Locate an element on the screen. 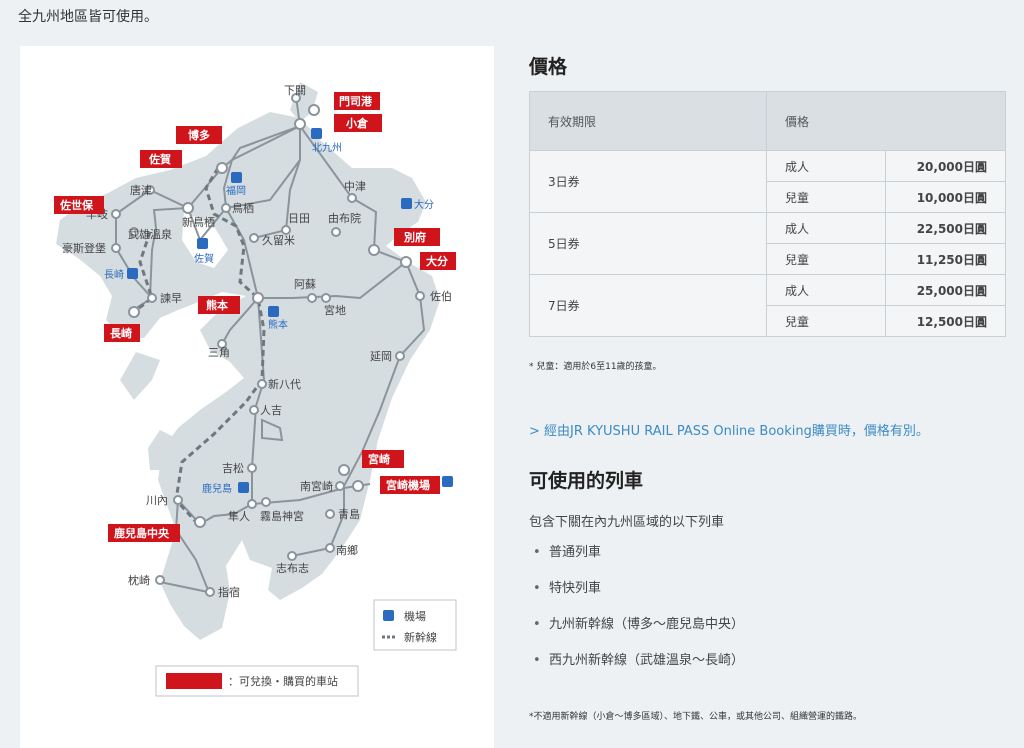 This screenshot has width=1024, height=748. list-item: 九州新幹線（博多～鹿兒島中央） is located at coordinates (636, 632).